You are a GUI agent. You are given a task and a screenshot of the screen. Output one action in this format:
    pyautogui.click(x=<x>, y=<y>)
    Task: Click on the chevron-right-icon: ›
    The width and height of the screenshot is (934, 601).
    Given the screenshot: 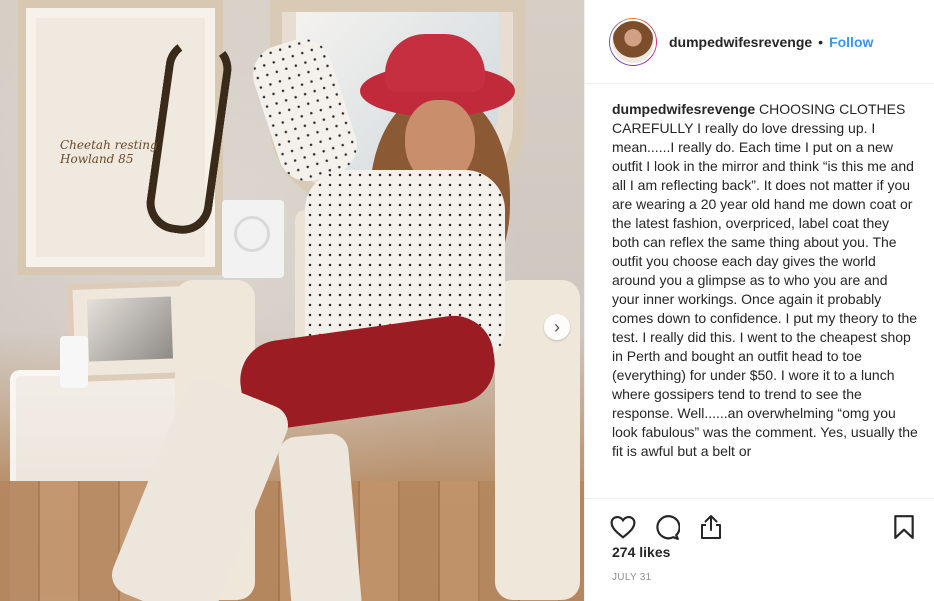 What is the action you would take?
    pyautogui.click(x=557, y=326)
    